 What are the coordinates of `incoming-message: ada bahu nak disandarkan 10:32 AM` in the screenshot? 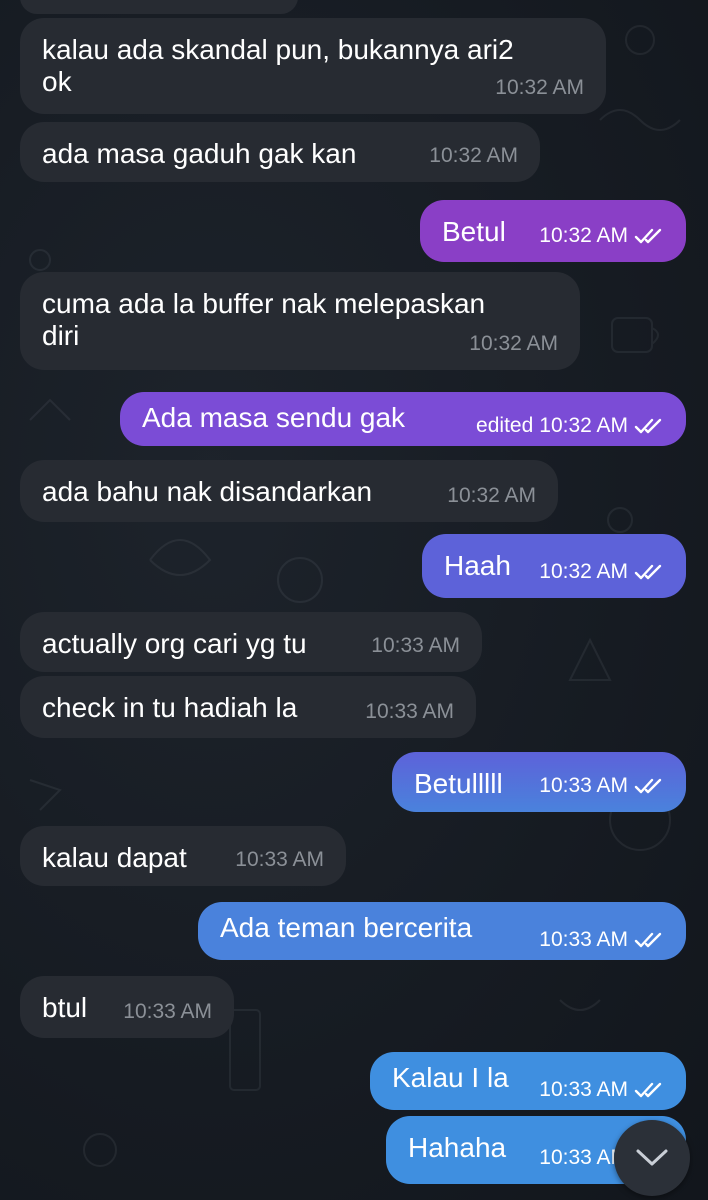 It's located at (289, 491).